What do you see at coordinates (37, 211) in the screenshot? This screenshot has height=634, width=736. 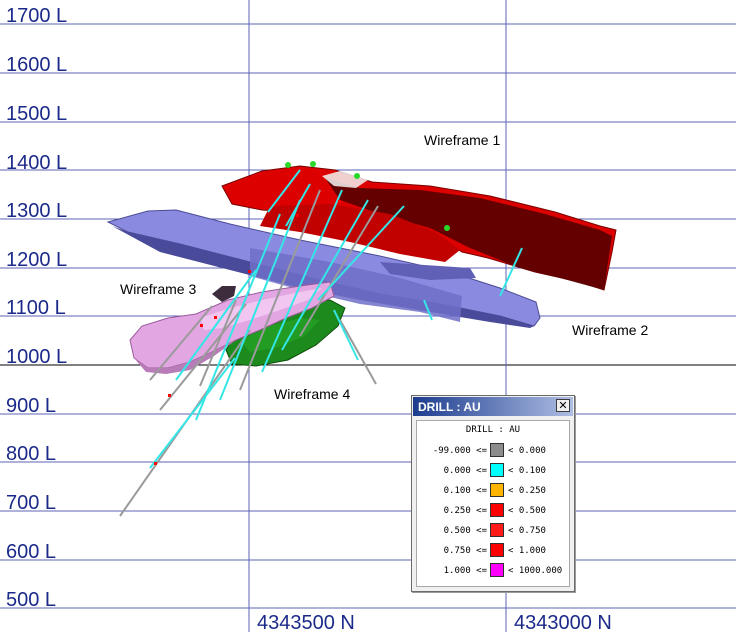 I see `level-label-1300: 1300 L` at bounding box center [37, 211].